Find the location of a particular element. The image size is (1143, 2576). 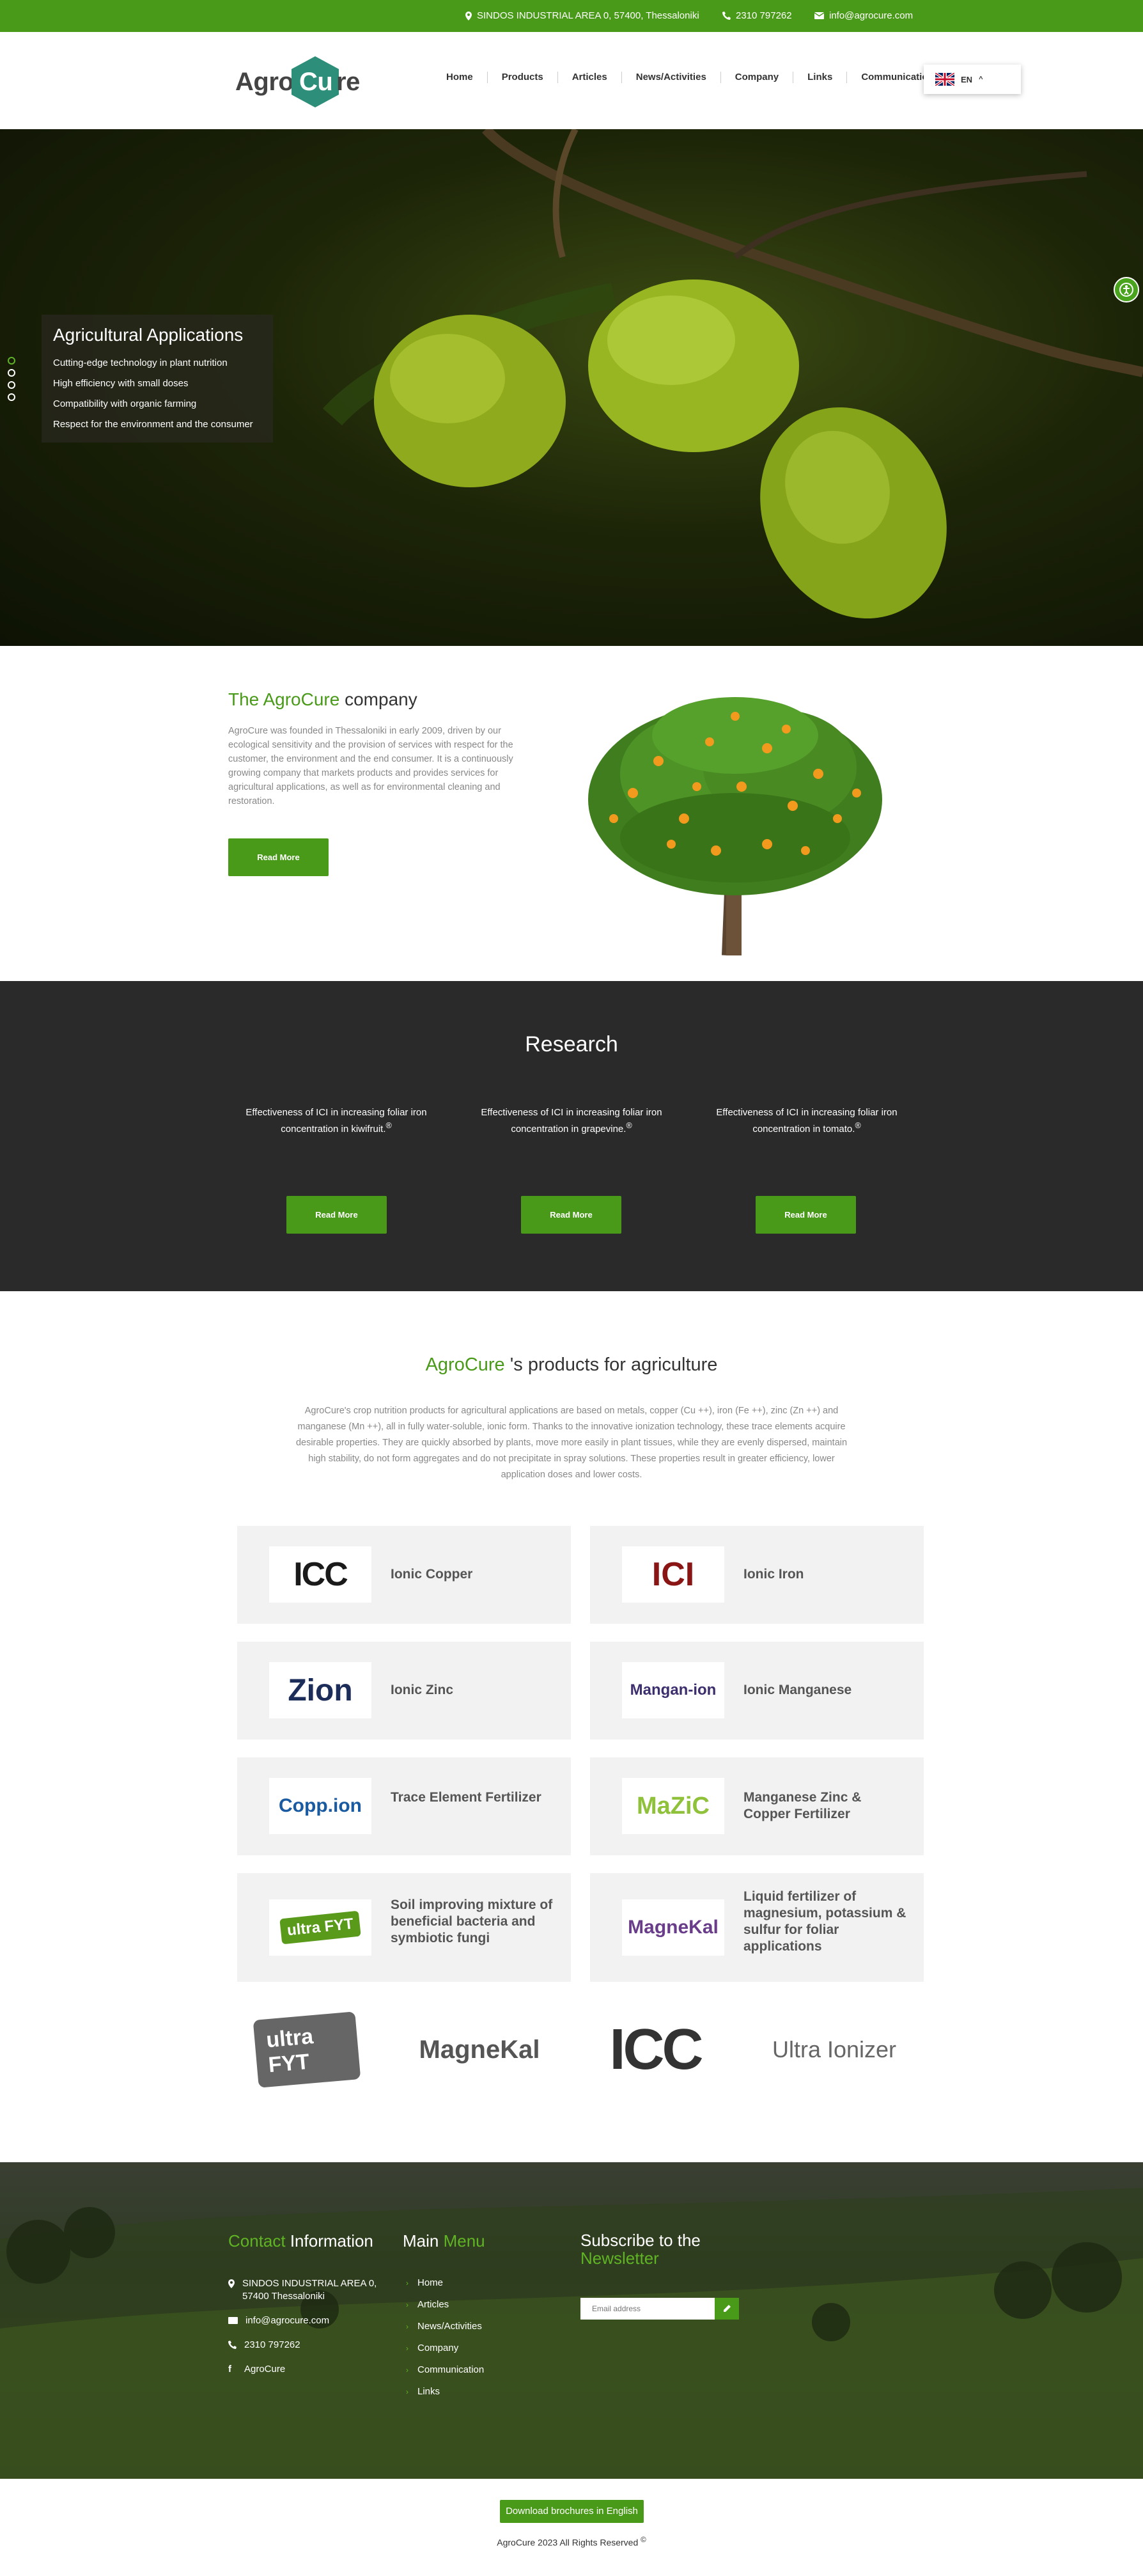

footer-phone-text: 2310 797262 is located at coordinates (272, 2345).